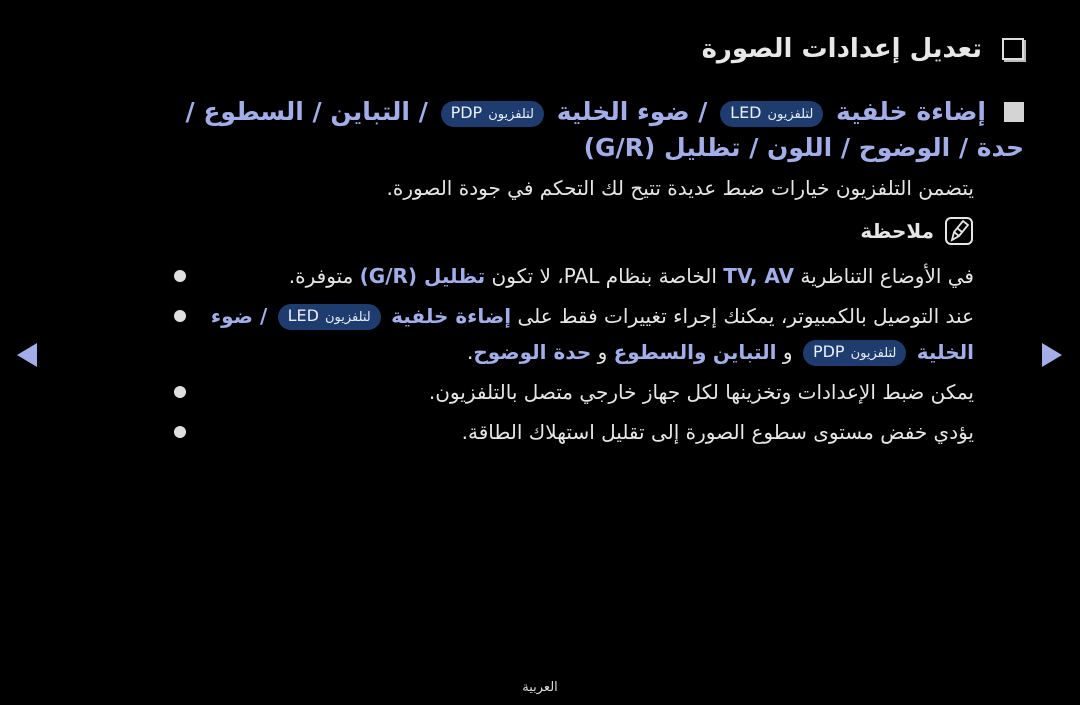  I want to click on note-header: ملاحظة, so click(917, 231).